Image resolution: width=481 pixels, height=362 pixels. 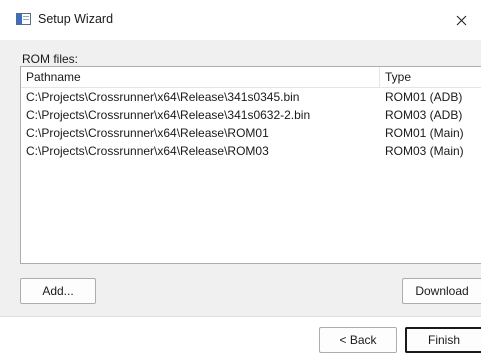 I want to click on list-header: Pathname Type, so click(x=251, y=77).